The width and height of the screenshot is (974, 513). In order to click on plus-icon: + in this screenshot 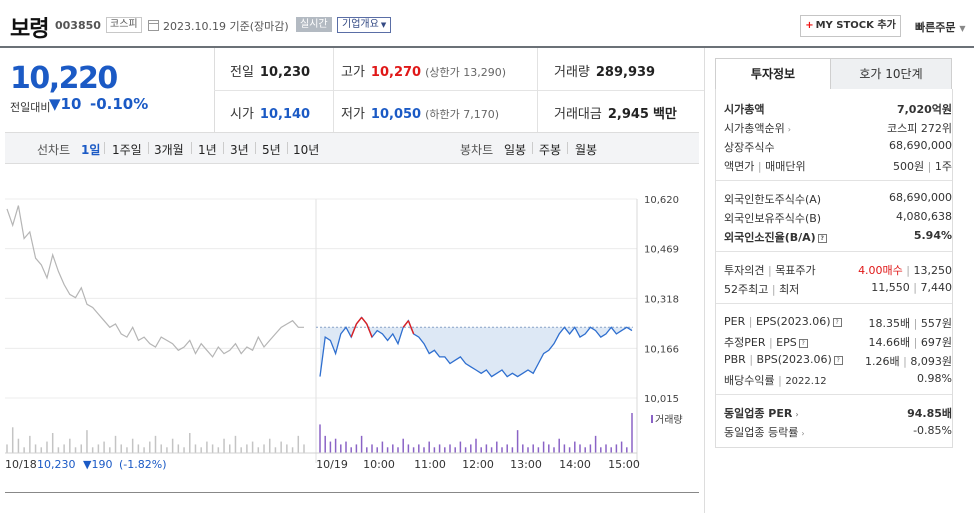, I will do `click(809, 25)`.